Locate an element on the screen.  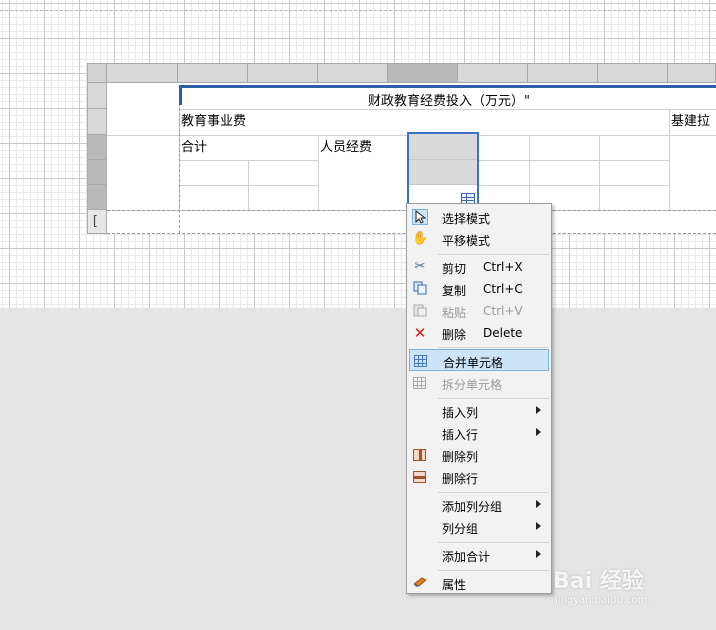
menu-item-paste: 粘贴 Ctrl+V is located at coordinates (479, 311).